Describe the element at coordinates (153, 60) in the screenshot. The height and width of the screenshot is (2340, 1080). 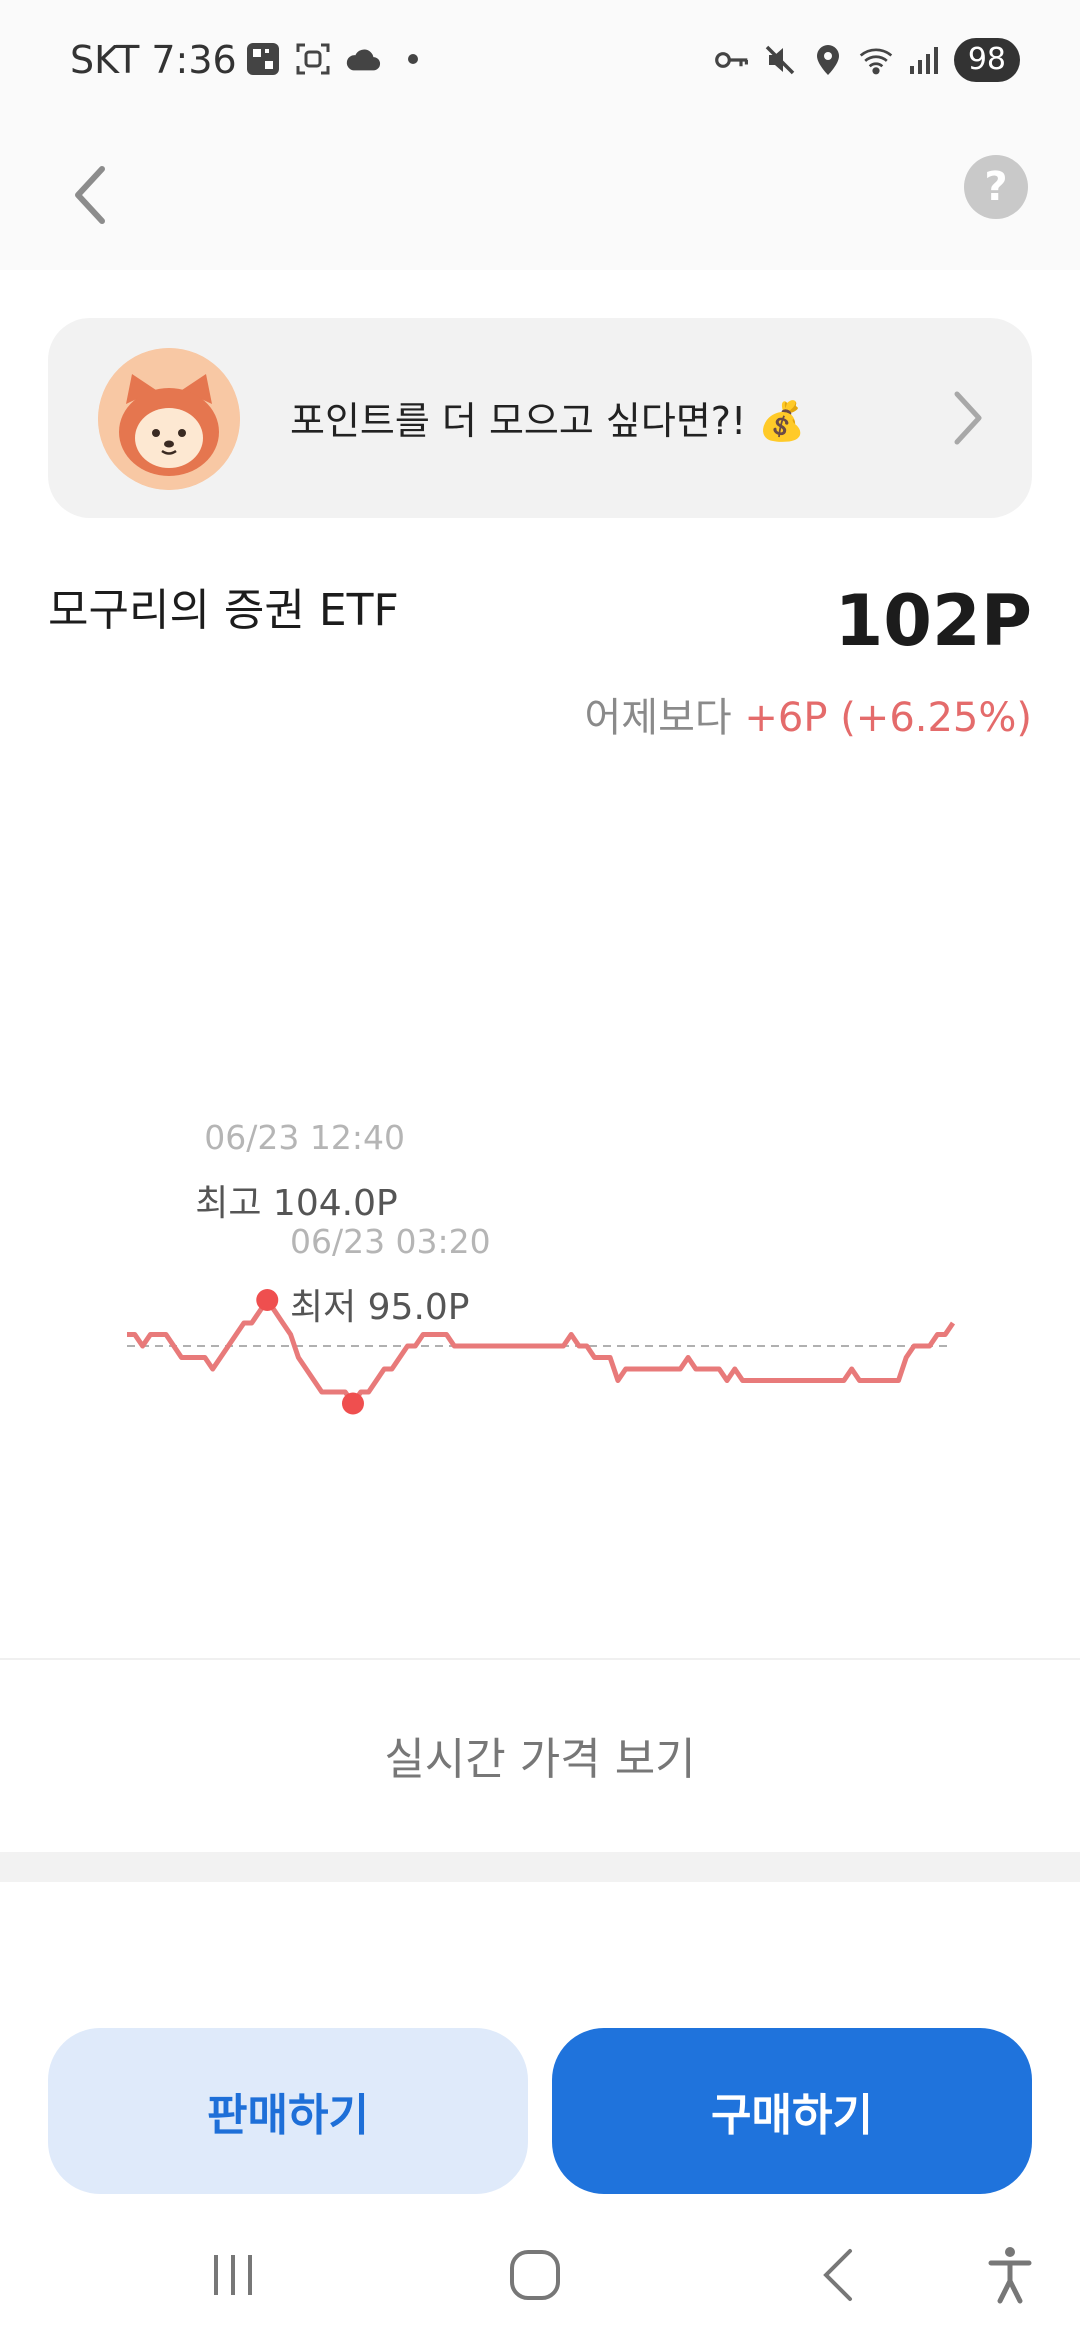
I see `status-time: SKT 7:36` at that location.